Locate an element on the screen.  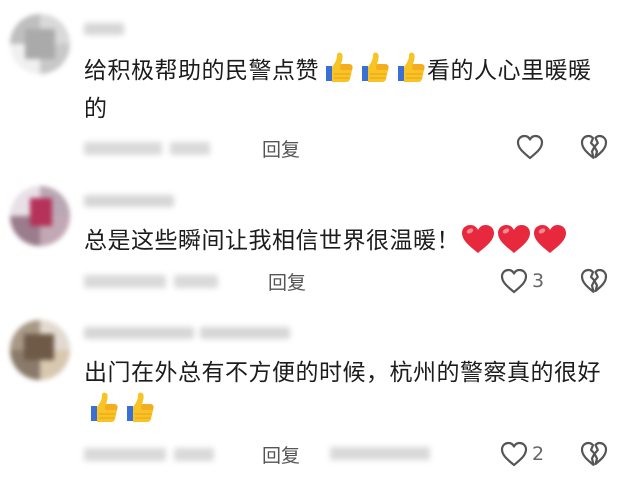
like-count: 2 is located at coordinates (538, 454).